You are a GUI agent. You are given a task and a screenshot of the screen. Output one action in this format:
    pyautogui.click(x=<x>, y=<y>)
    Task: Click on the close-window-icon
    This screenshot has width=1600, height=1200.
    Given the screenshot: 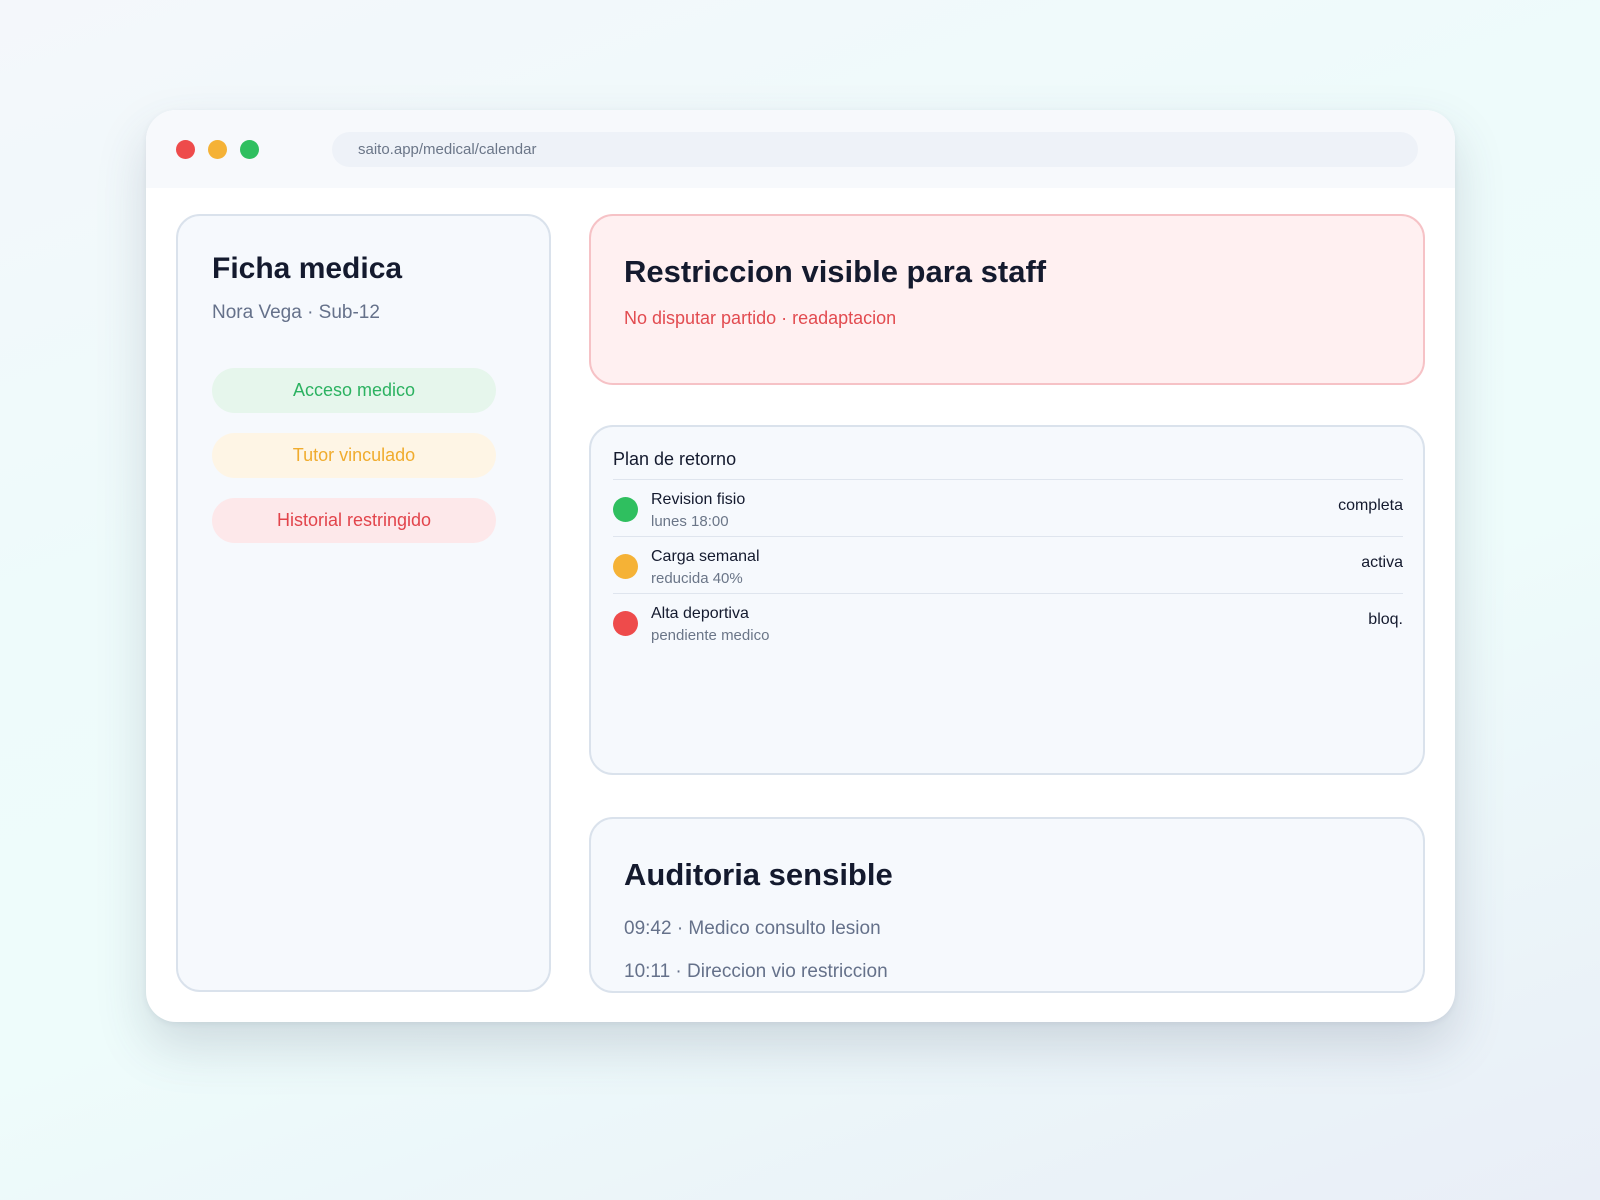 What is the action you would take?
    pyautogui.click(x=185, y=149)
    